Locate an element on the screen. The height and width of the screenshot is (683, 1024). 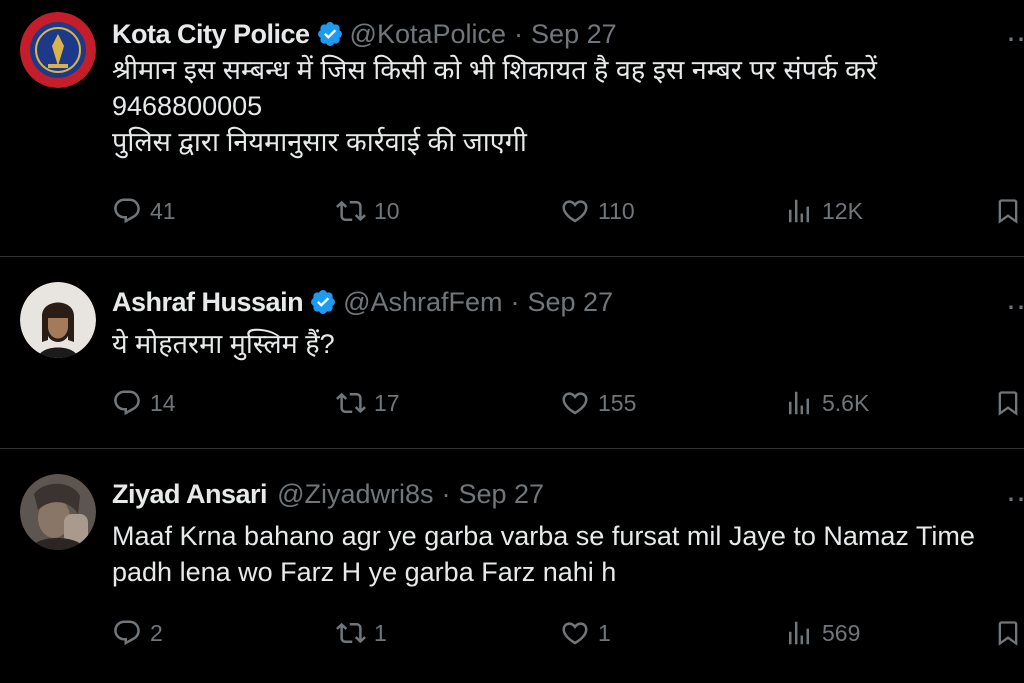
like-button: 1 is located at coordinates (585, 633).